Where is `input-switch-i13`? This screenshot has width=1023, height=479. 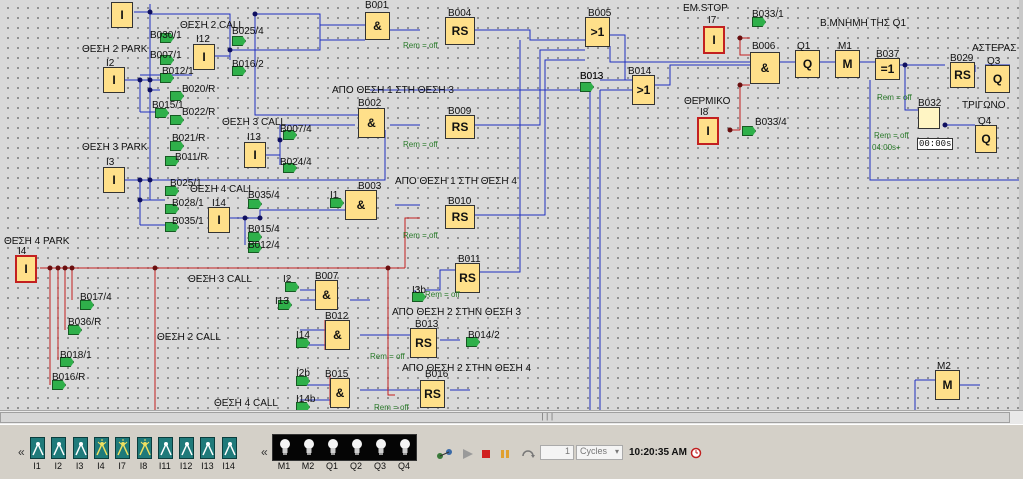 input-switch-i13 is located at coordinates (208, 448).